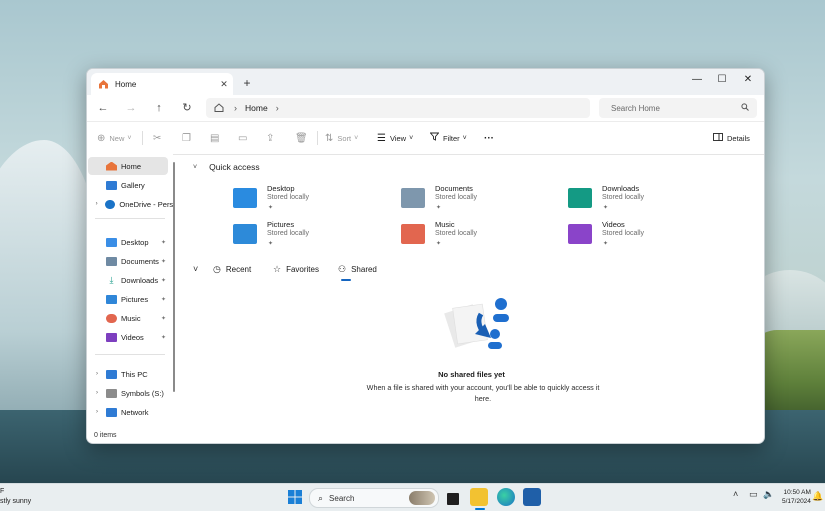 The height and width of the screenshot is (511, 825). I want to click on sidebar-item-this-pc: › This PC, so click(128, 374).